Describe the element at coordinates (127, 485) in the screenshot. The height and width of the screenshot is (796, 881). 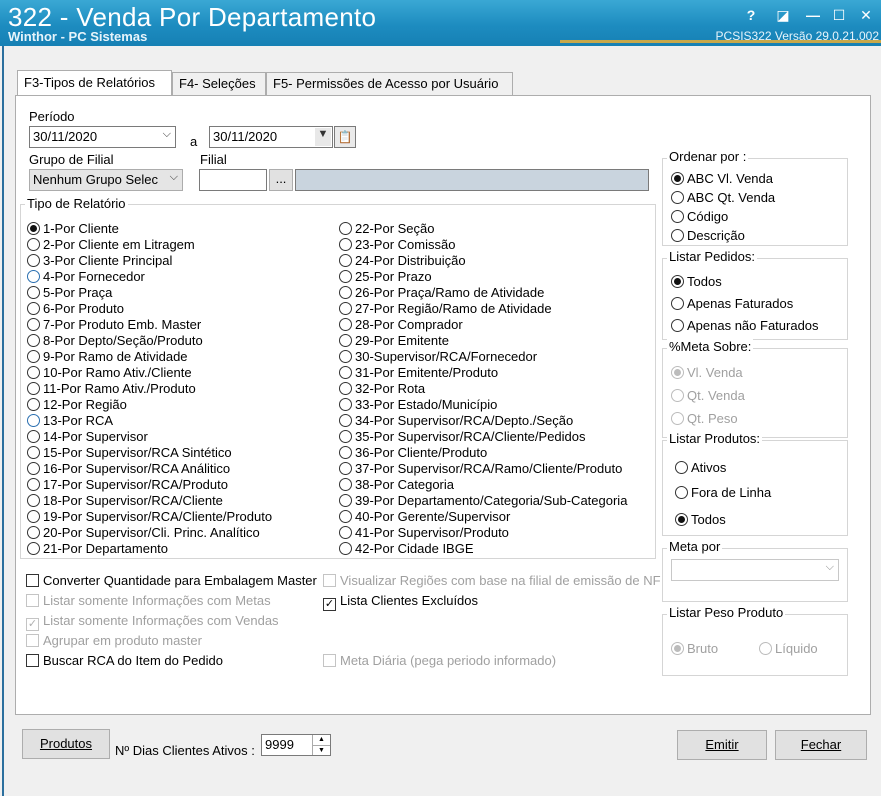
I see `report-type-radio: 17-Por Supervisor/RCA/Produto` at that location.